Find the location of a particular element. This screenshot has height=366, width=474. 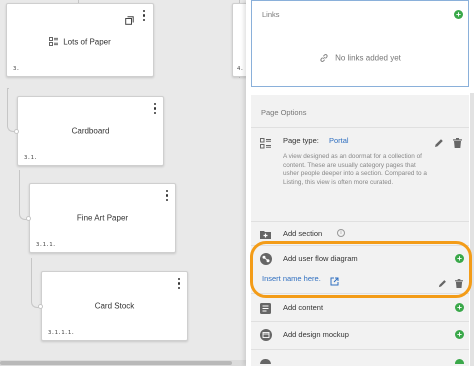

add-content-label: Add content is located at coordinates (303, 307).